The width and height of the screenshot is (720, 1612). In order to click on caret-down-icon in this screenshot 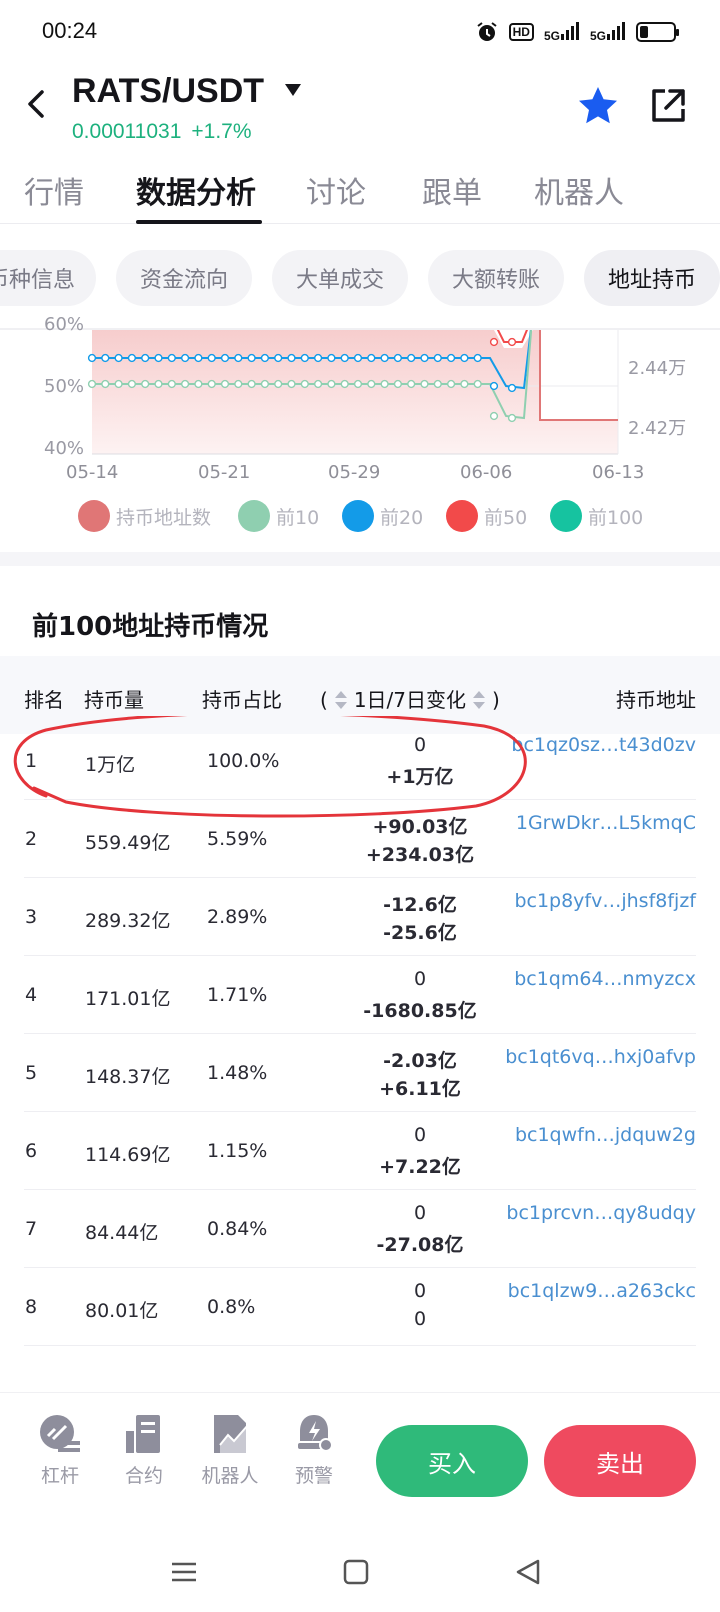, I will do `click(293, 90)`.